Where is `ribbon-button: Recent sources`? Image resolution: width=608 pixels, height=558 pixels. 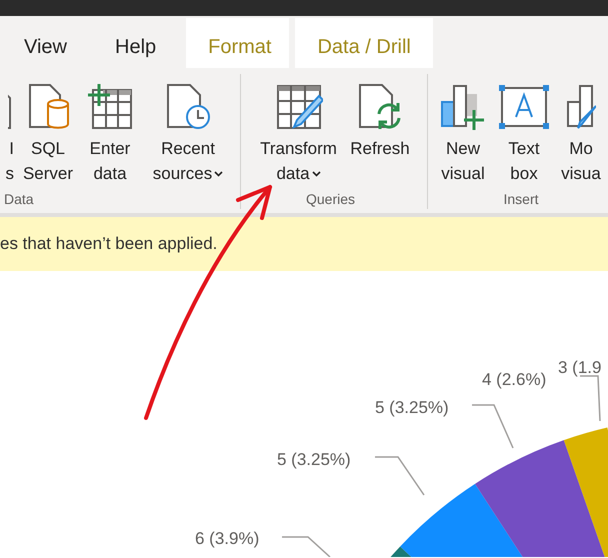 ribbon-button: Recent sources is located at coordinates (188, 132).